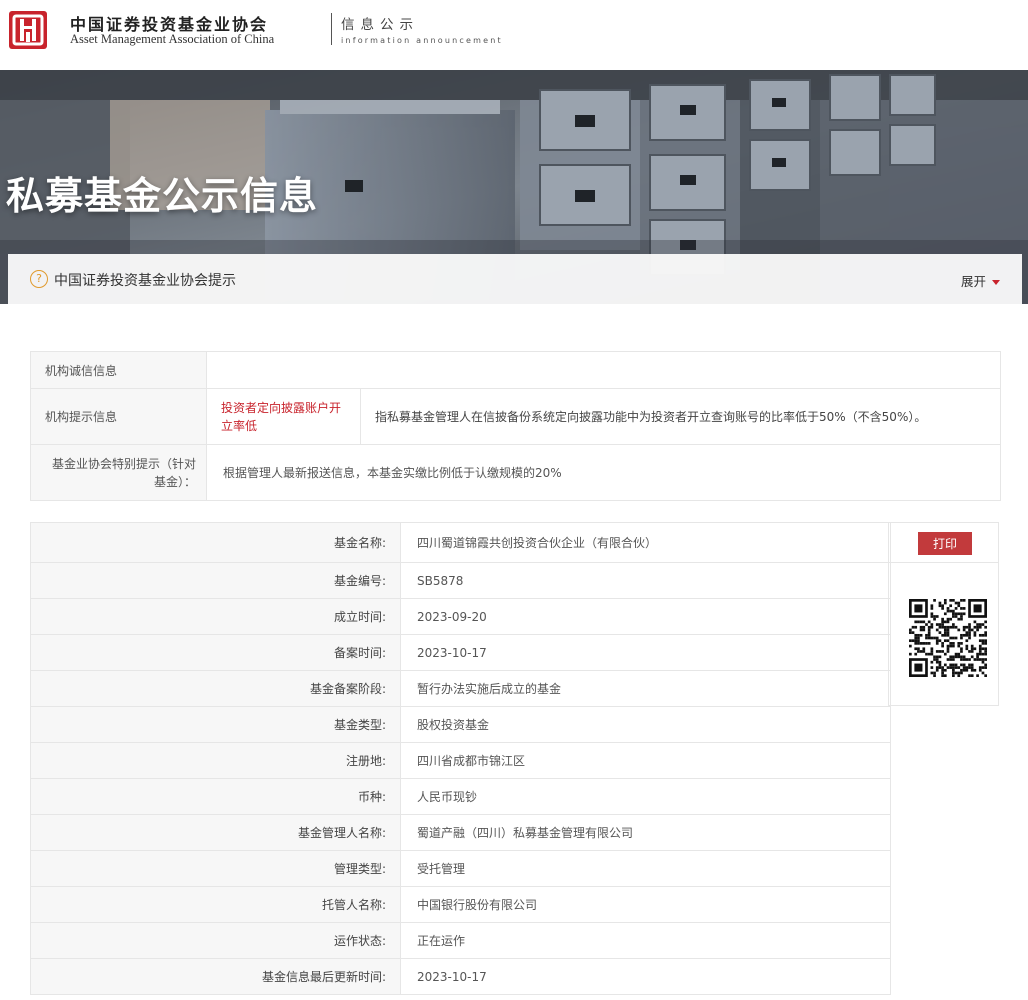 This screenshot has width=1028, height=1000. I want to click on section-title-cn: 信息公示, so click(380, 25).